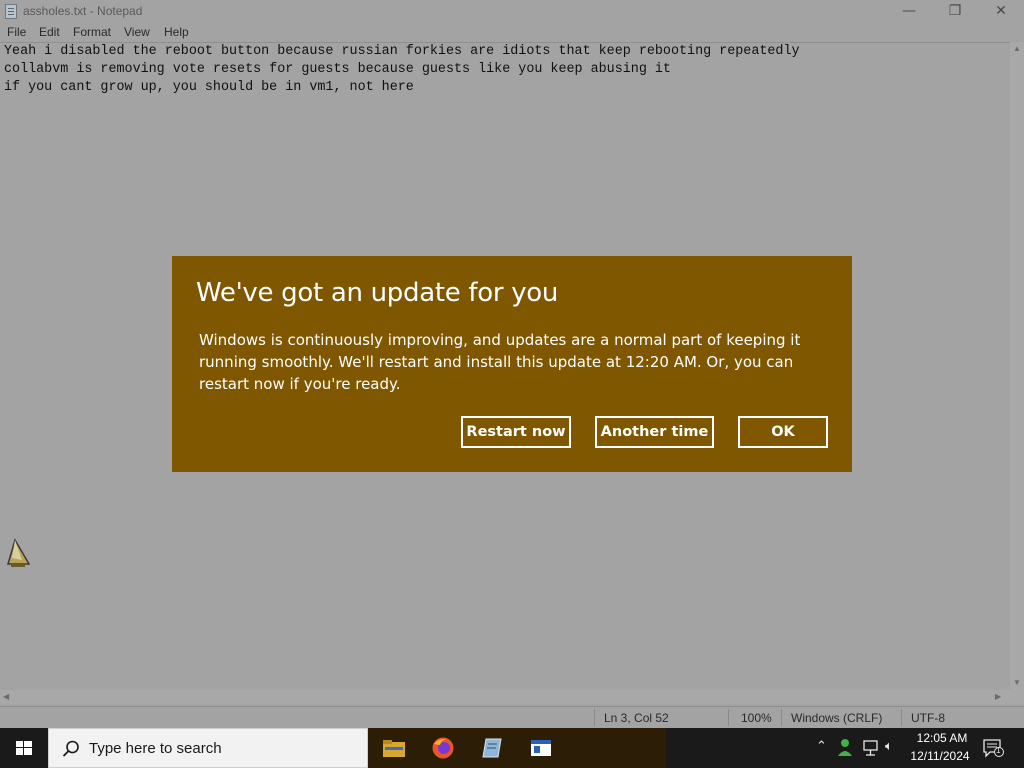 The width and height of the screenshot is (1024, 768). I want to click on menu-bar: File Edit Format View Help, so click(512, 33).